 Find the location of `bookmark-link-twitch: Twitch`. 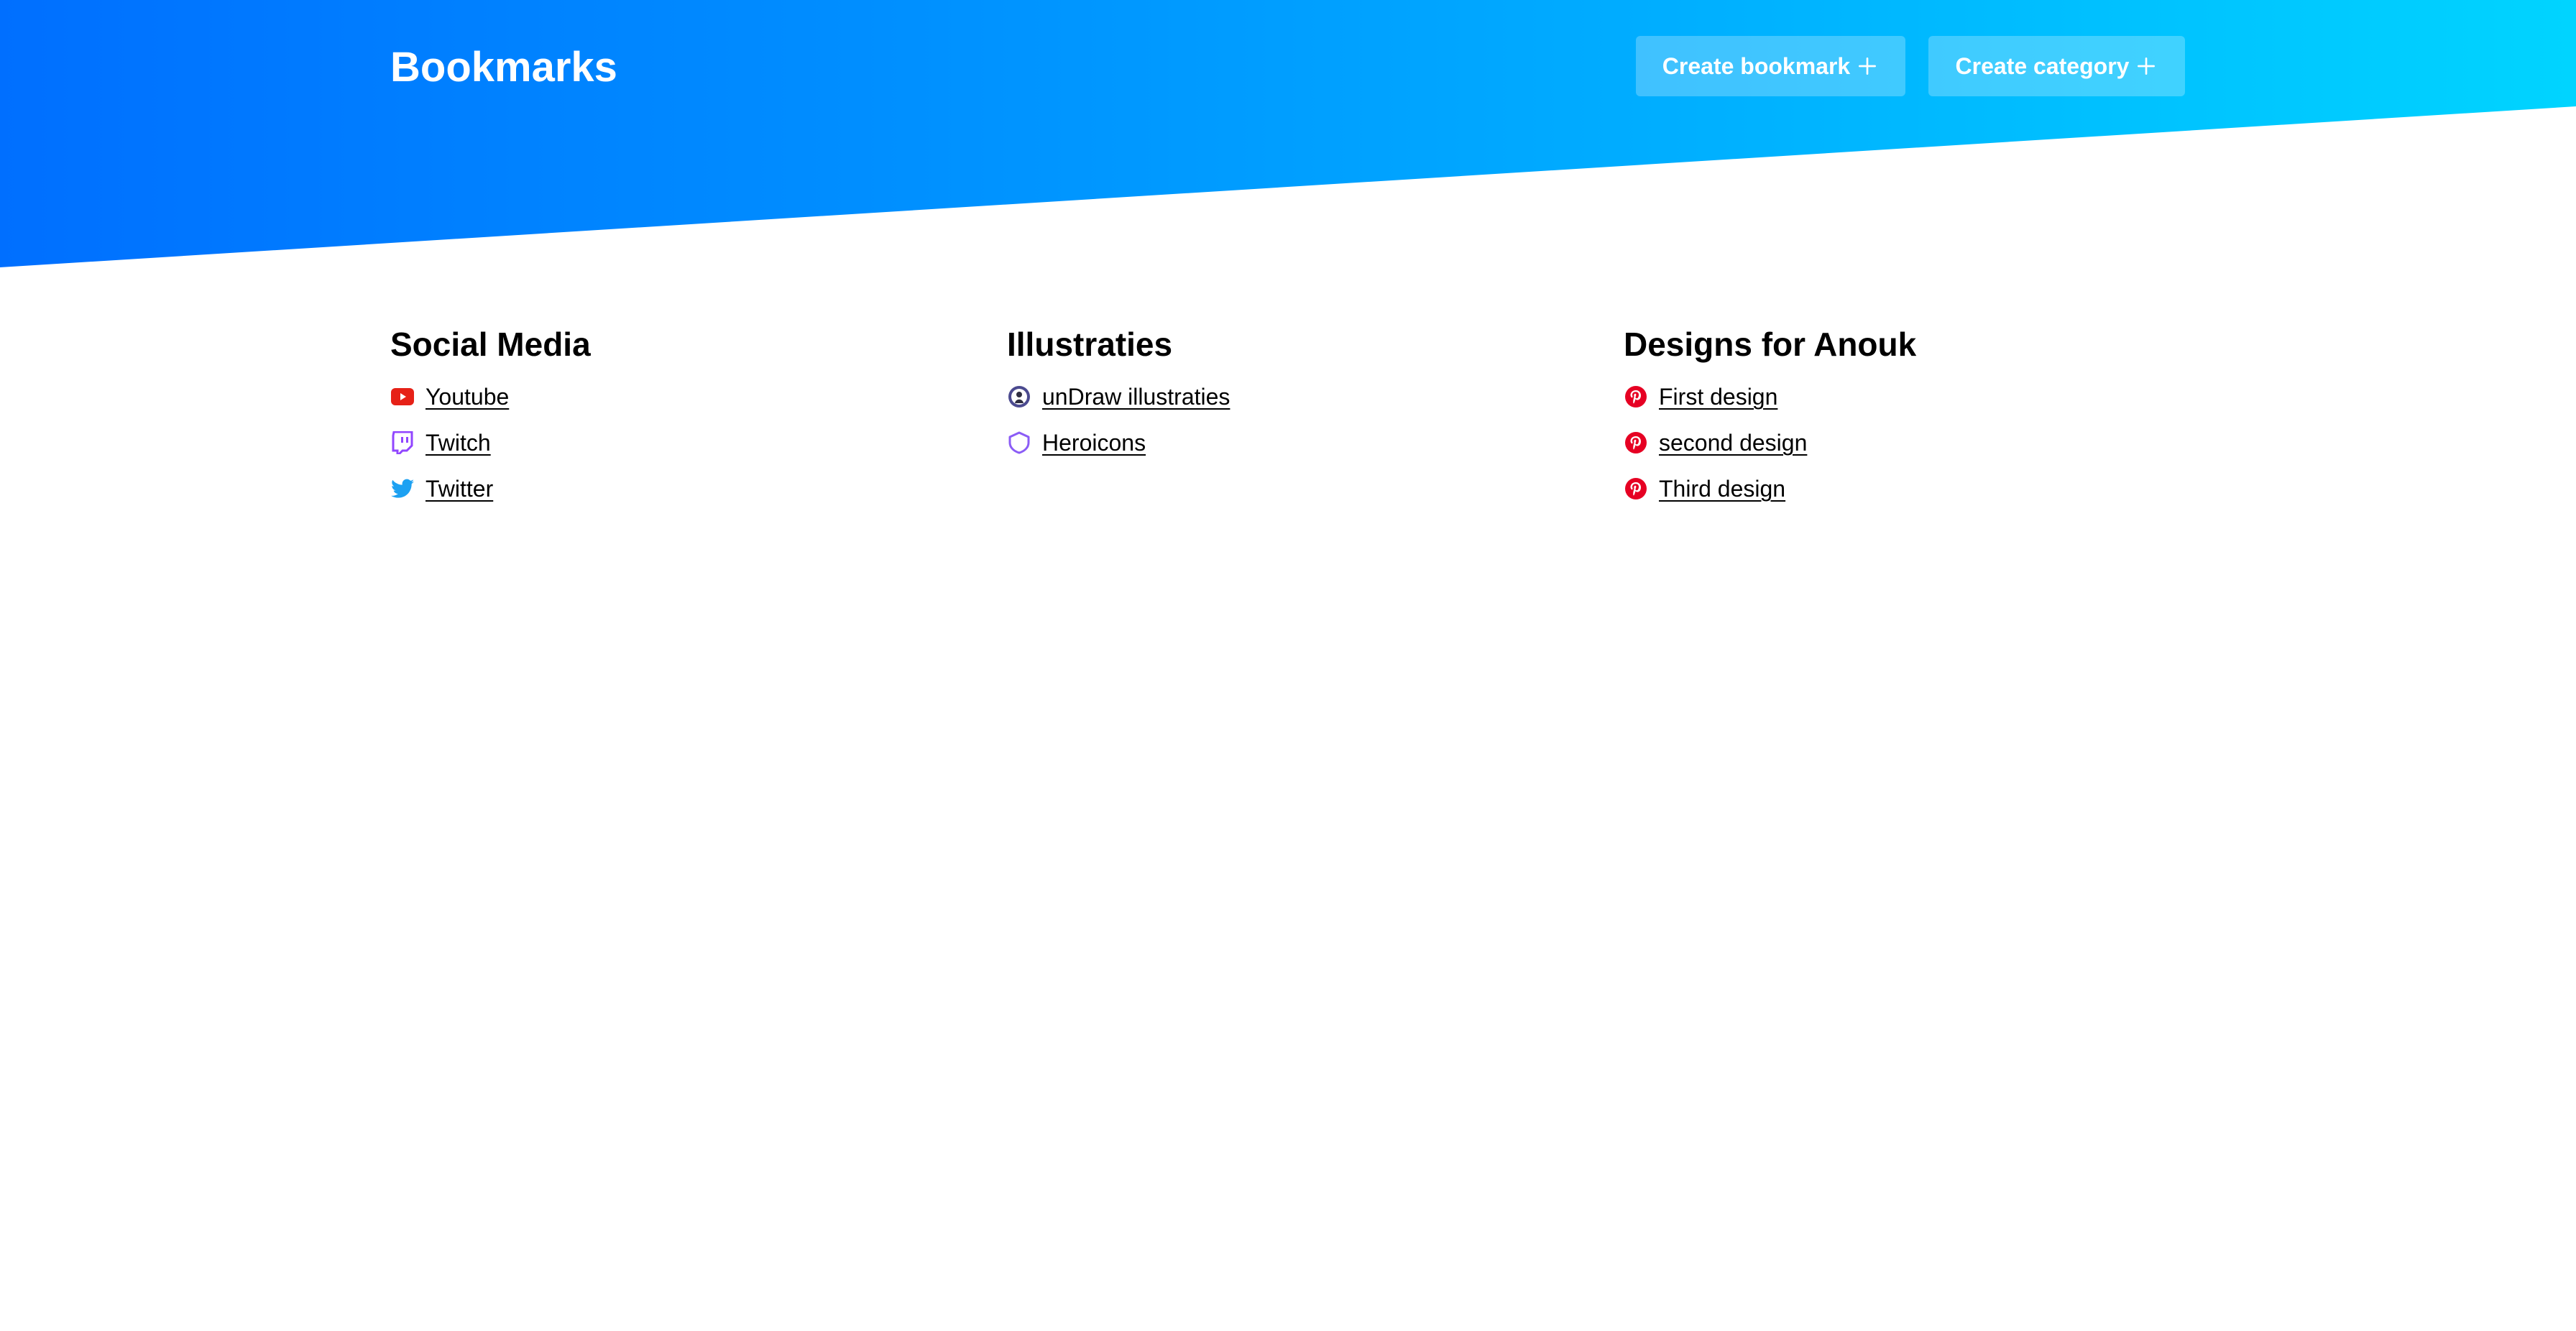

bookmark-link-twitch: Twitch is located at coordinates (458, 442).